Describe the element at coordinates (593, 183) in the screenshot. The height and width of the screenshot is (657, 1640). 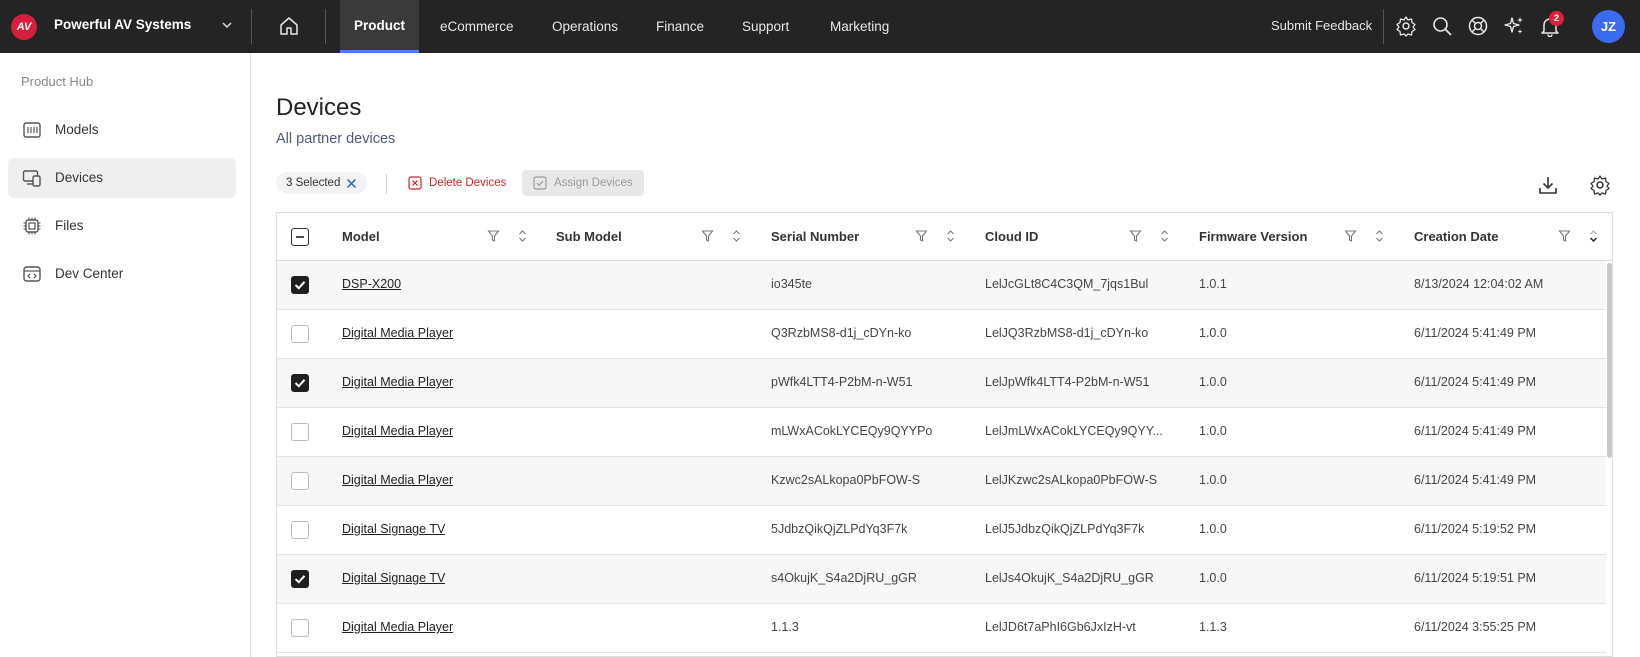
I see `assign-devices-label: Assign Devices` at that location.